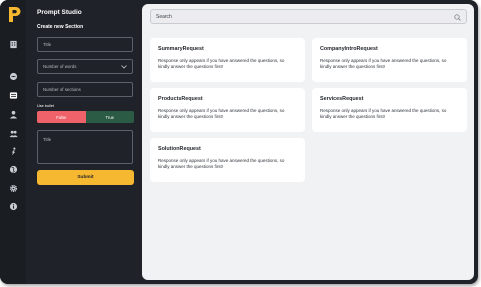 The height and width of the screenshot is (287, 481). What do you see at coordinates (164, 16) in the screenshot?
I see `search-placeholder: Search` at bounding box center [164, 16].